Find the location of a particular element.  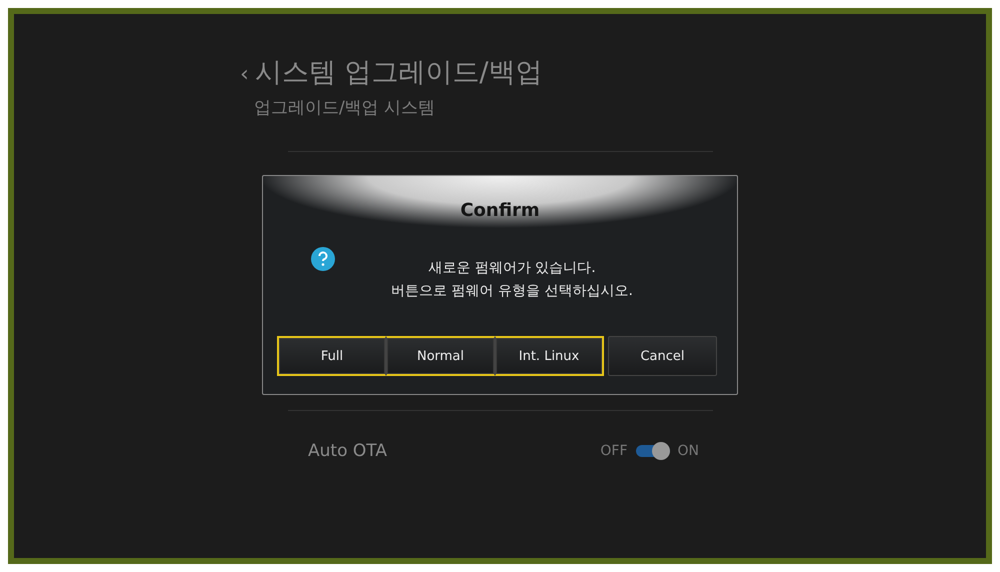

toggle-switch is located at coordinates (653, 451).